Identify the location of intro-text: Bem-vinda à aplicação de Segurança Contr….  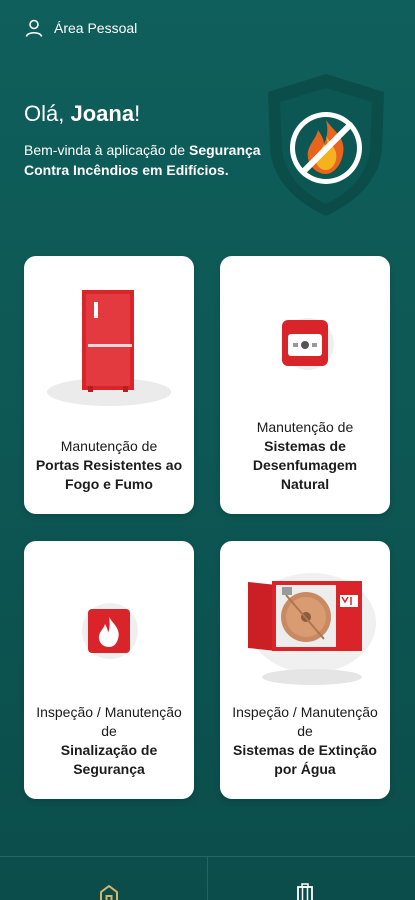
(144, 160).